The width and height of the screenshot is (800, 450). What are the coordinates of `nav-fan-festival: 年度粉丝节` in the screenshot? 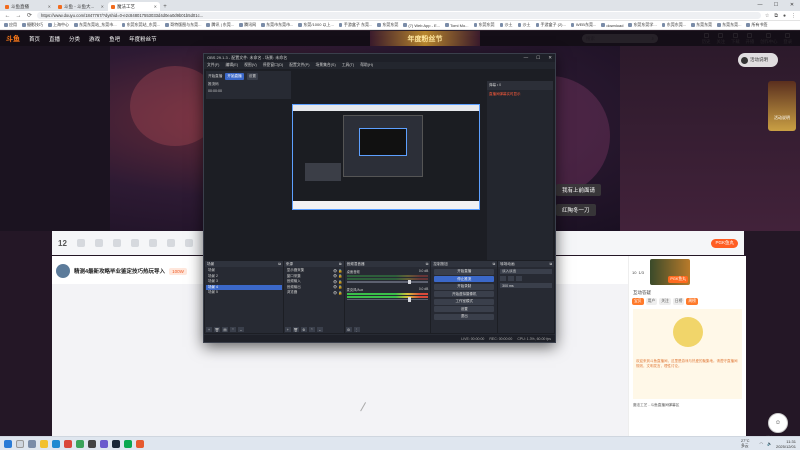 It's located at (143, 39).